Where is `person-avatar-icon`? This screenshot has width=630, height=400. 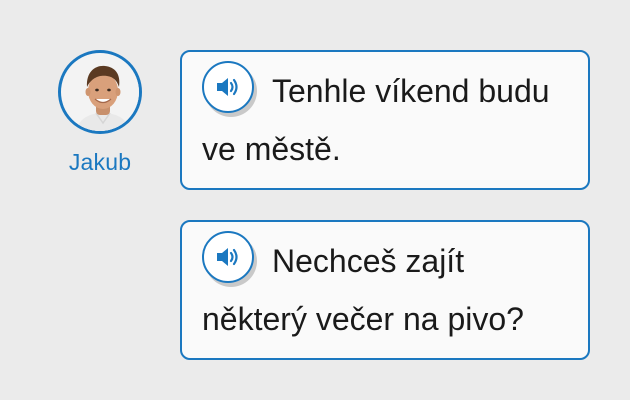
person-avatar-icon is located at coordinates (101, 93).